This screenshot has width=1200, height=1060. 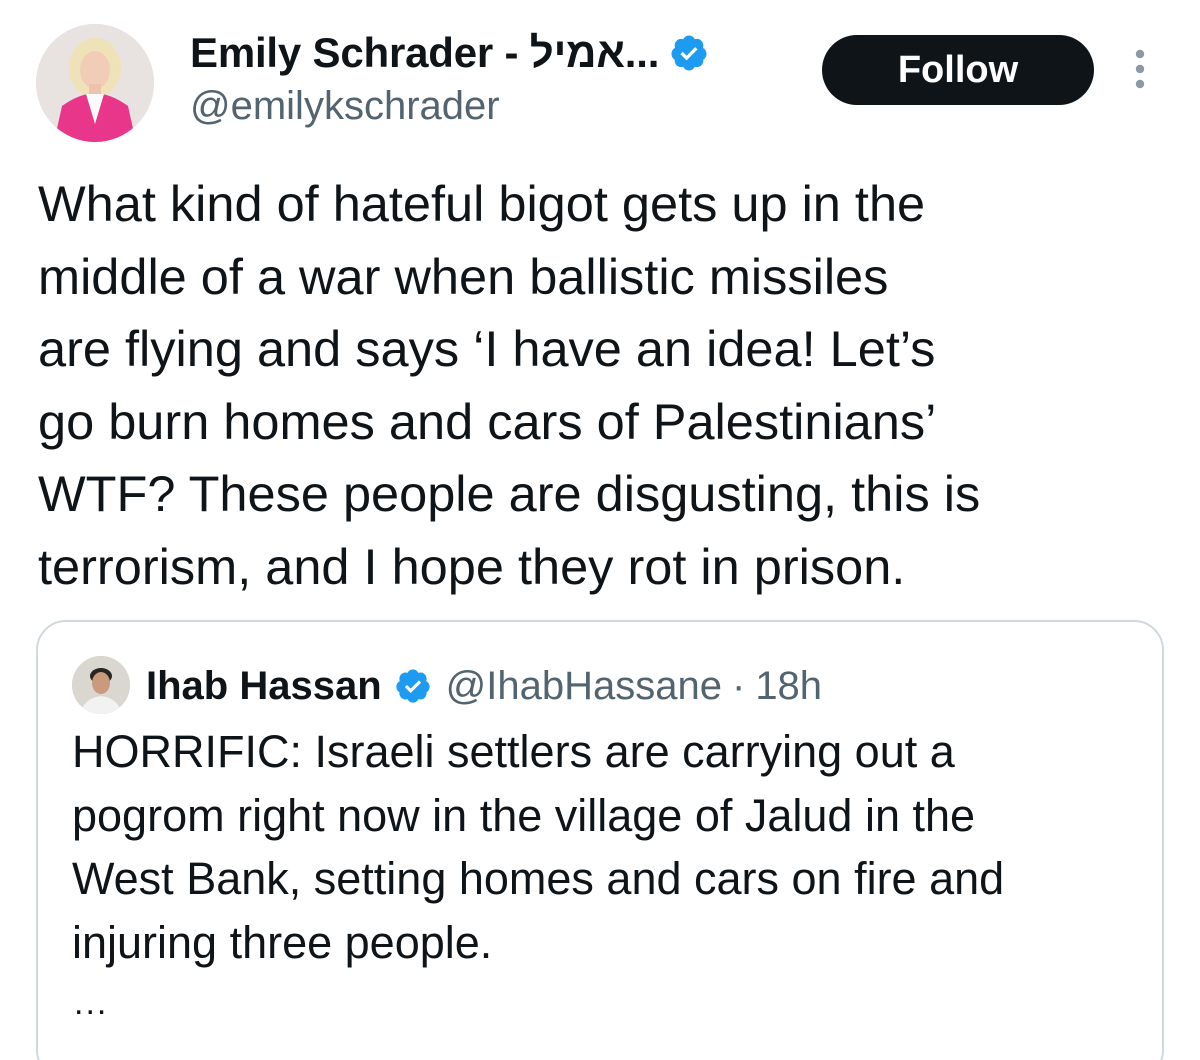 I want to click on quoted-author-name: Ihab Hassan, so click(x=264, y=686).